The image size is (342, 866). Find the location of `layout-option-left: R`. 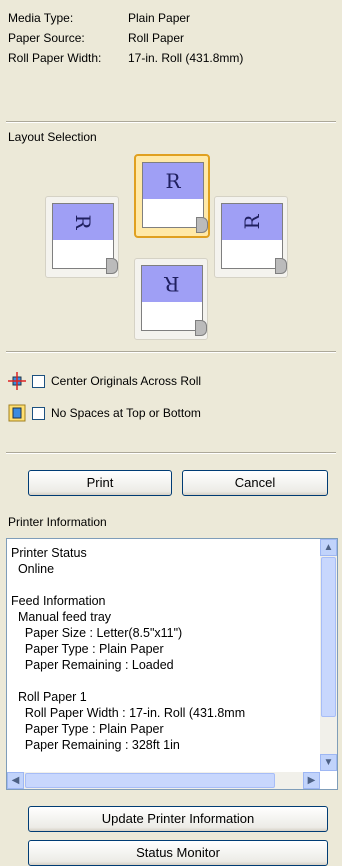

layout-option-left: R is located at coordinates (82, 237).